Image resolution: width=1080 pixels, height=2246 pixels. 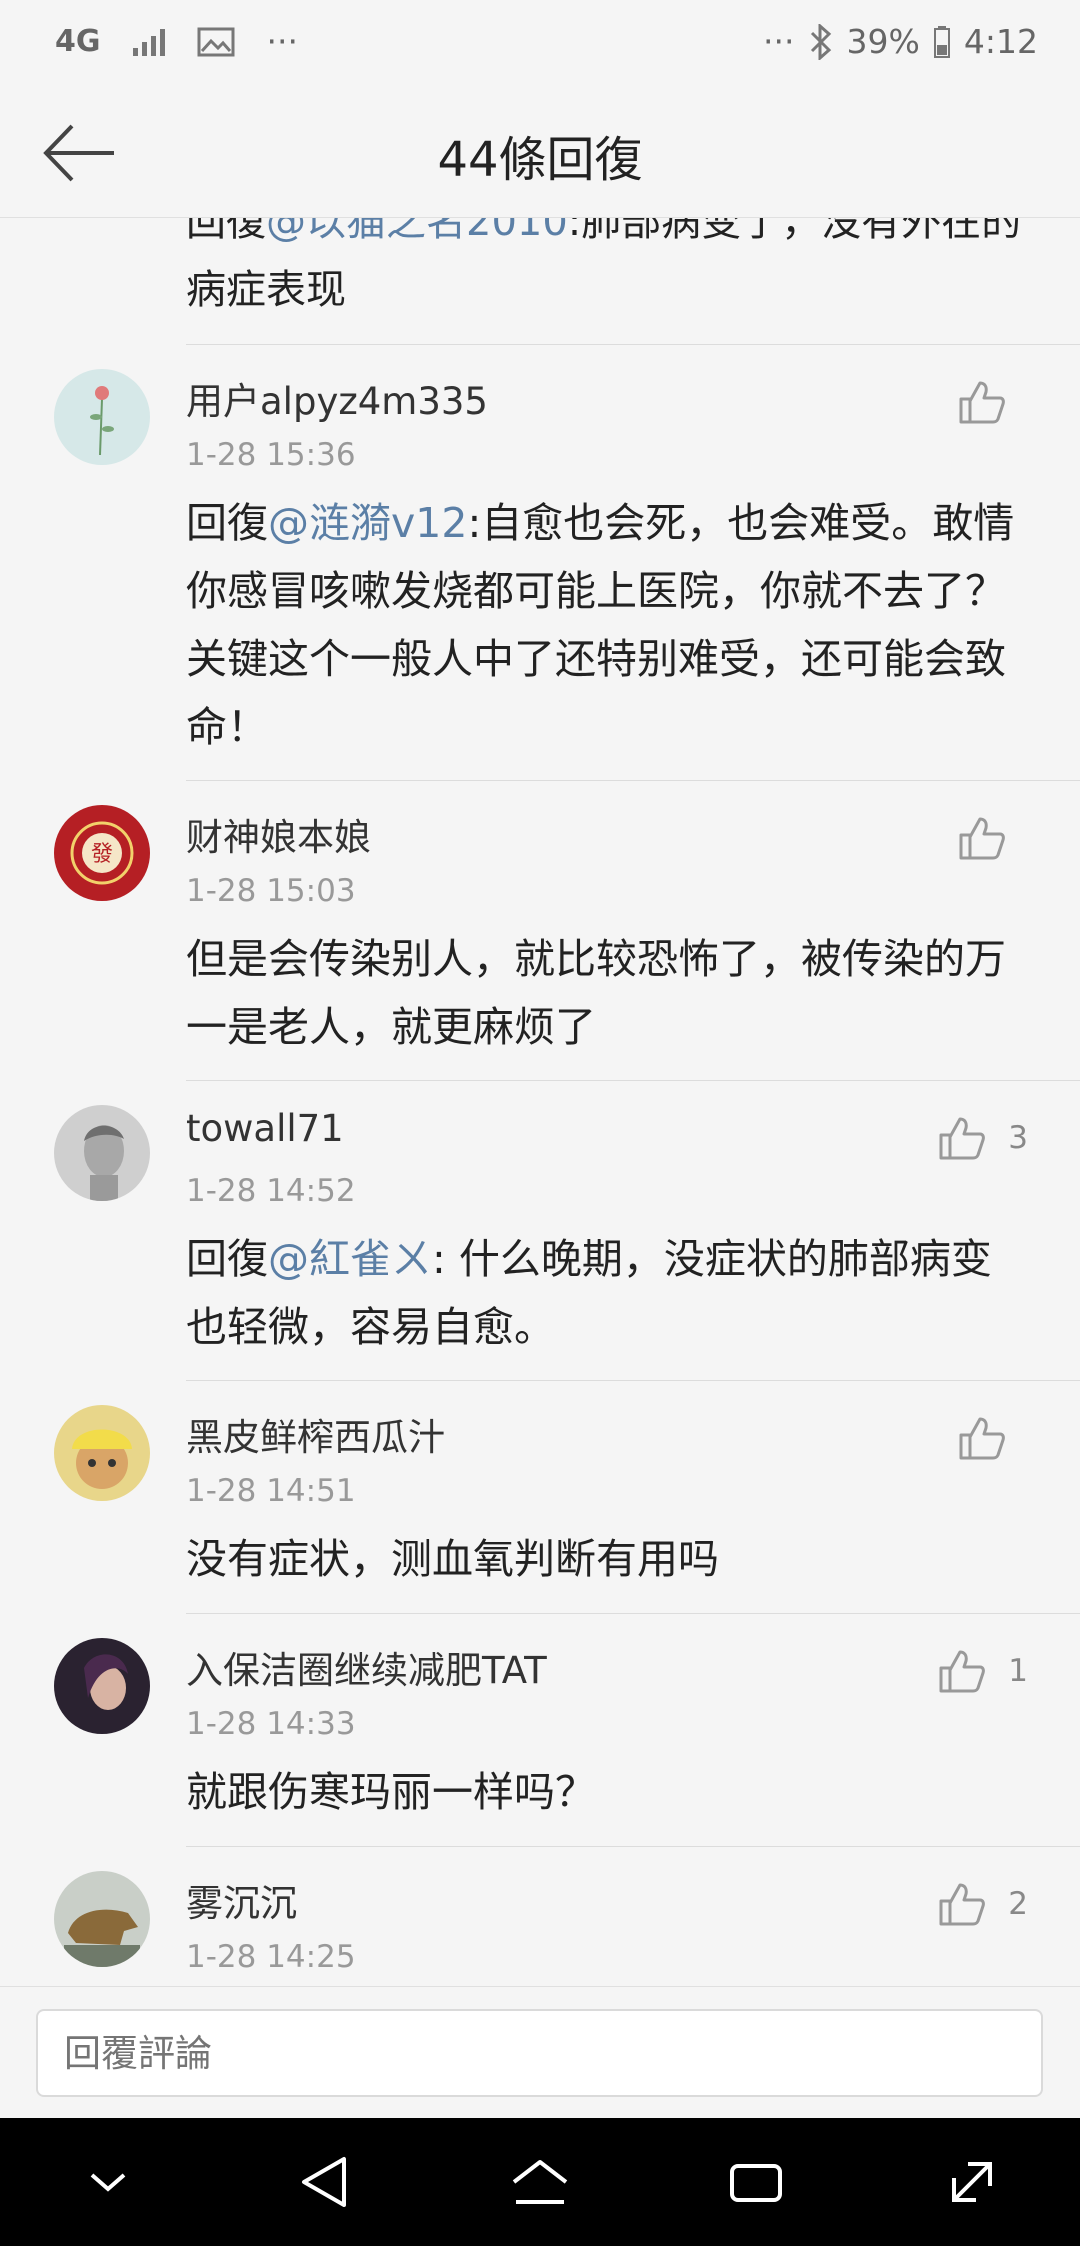 I want to click on comment-content: 没有症状，测血氧判断有用吗, so click(x=607, y=1559).